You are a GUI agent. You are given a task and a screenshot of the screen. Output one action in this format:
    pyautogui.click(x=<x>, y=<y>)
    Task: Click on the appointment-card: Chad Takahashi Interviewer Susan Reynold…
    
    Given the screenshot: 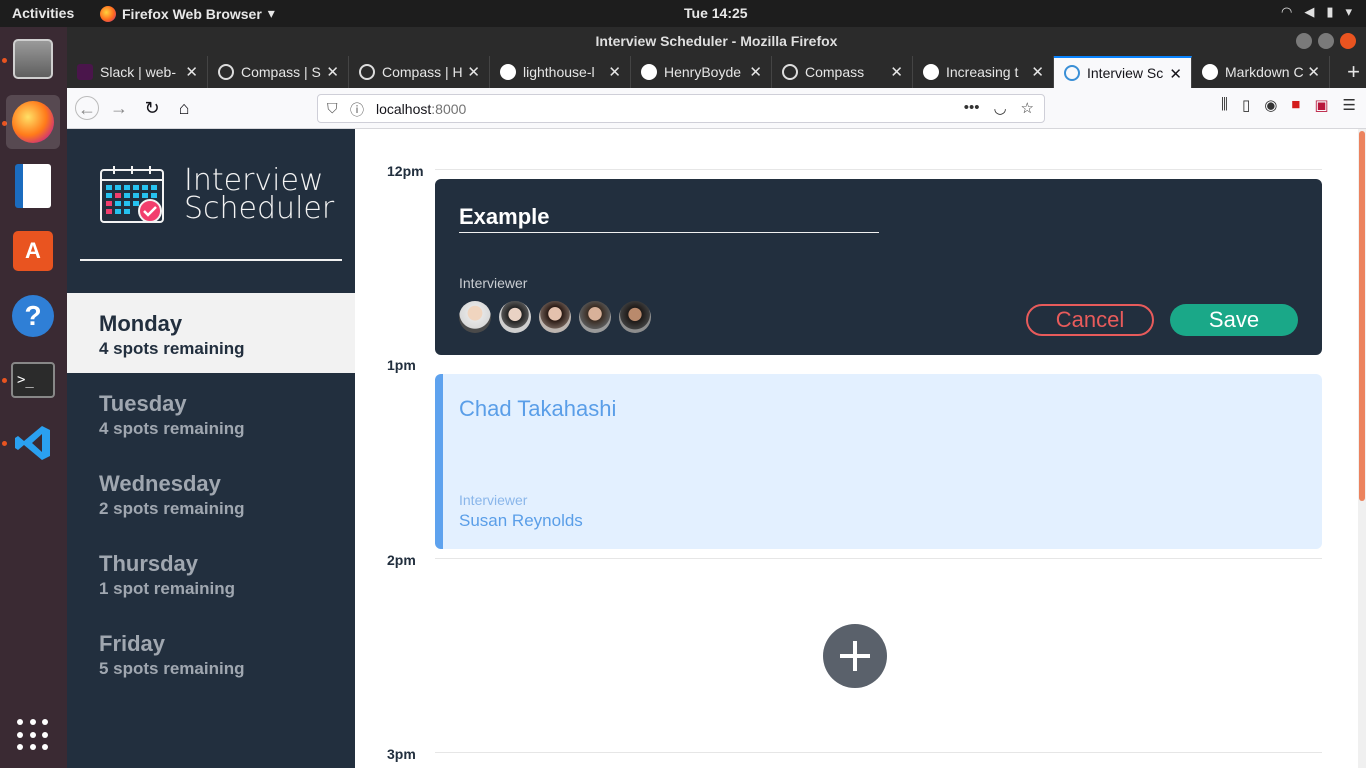 What is the action you would take?
    pyautogui.click(x=878, y=461)
    